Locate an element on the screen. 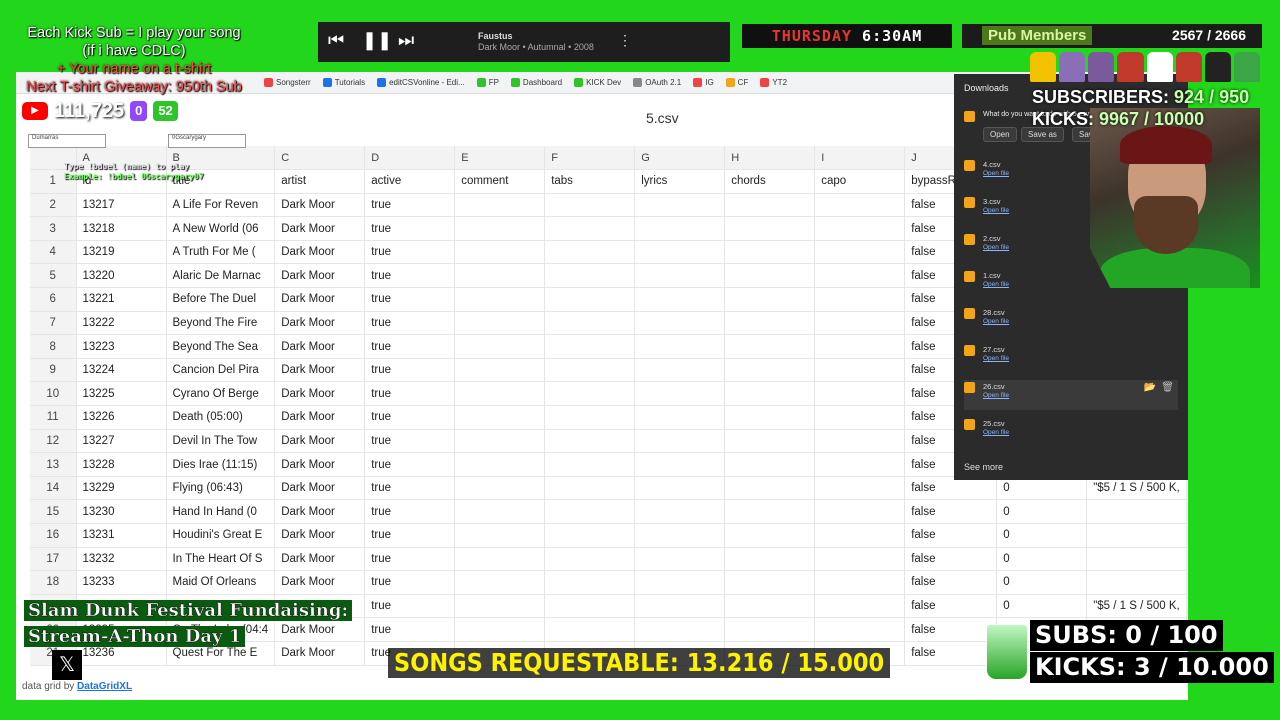 This screenshot has width=1280, height=720. cell-id: 13224 is located at coordinates (121, 370).